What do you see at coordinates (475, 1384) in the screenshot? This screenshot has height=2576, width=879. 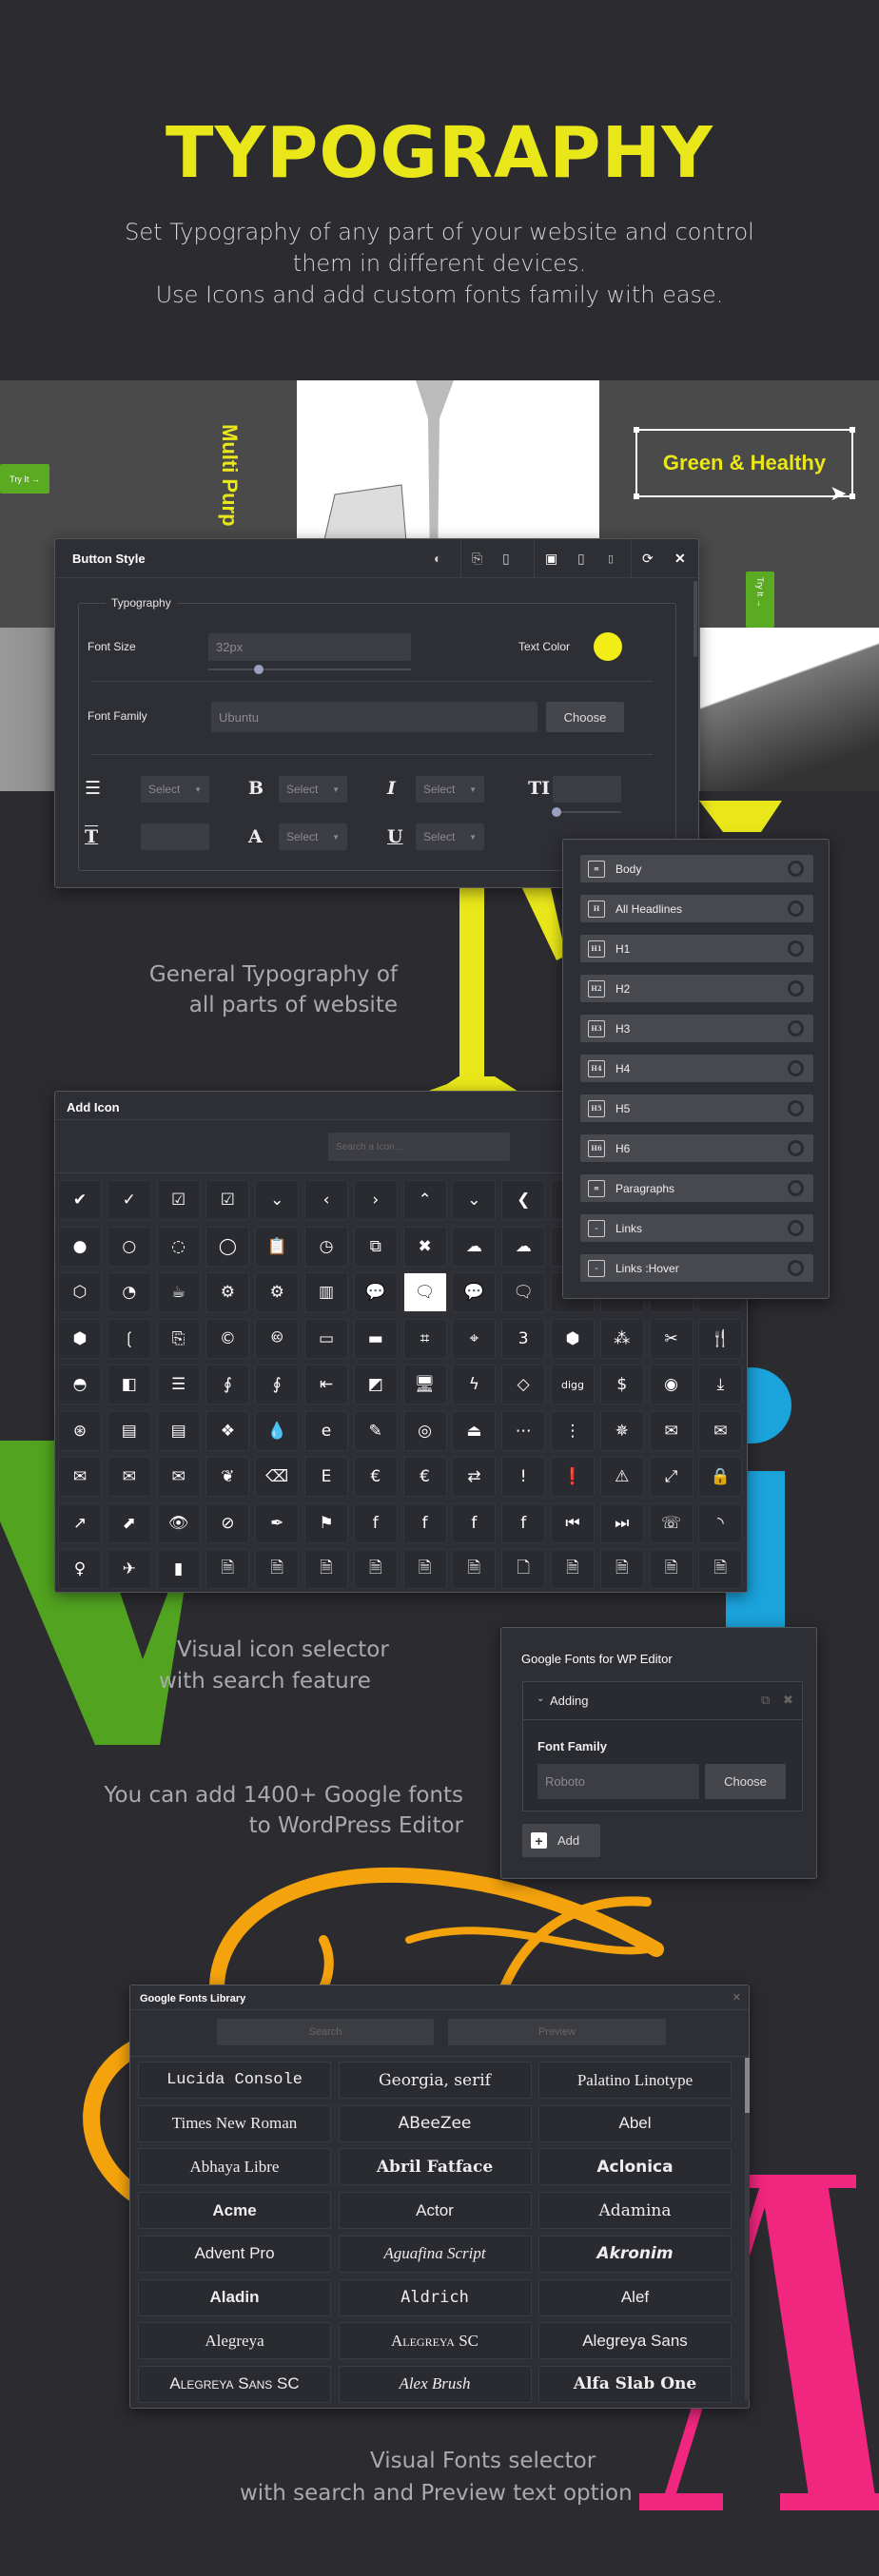 I see `deviantart-icon: ϟ` at bounding box center [475, 1384].